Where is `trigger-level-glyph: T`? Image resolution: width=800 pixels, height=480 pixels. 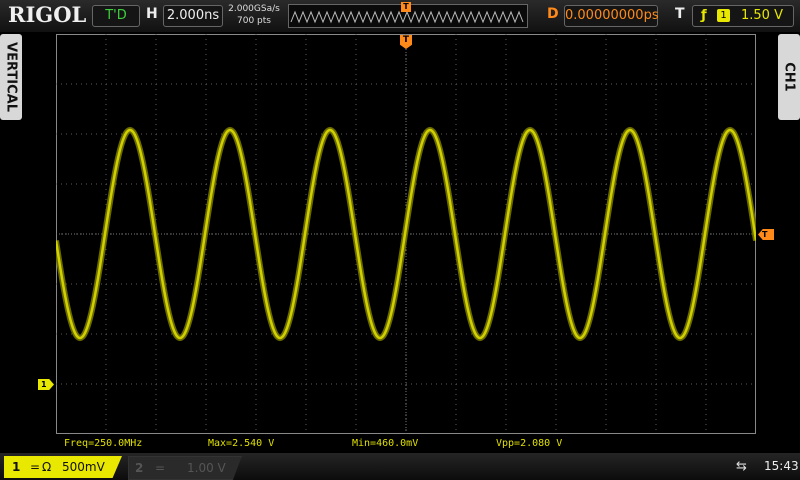 trigger-level-glyph: T is located at coordinates (765, 234).